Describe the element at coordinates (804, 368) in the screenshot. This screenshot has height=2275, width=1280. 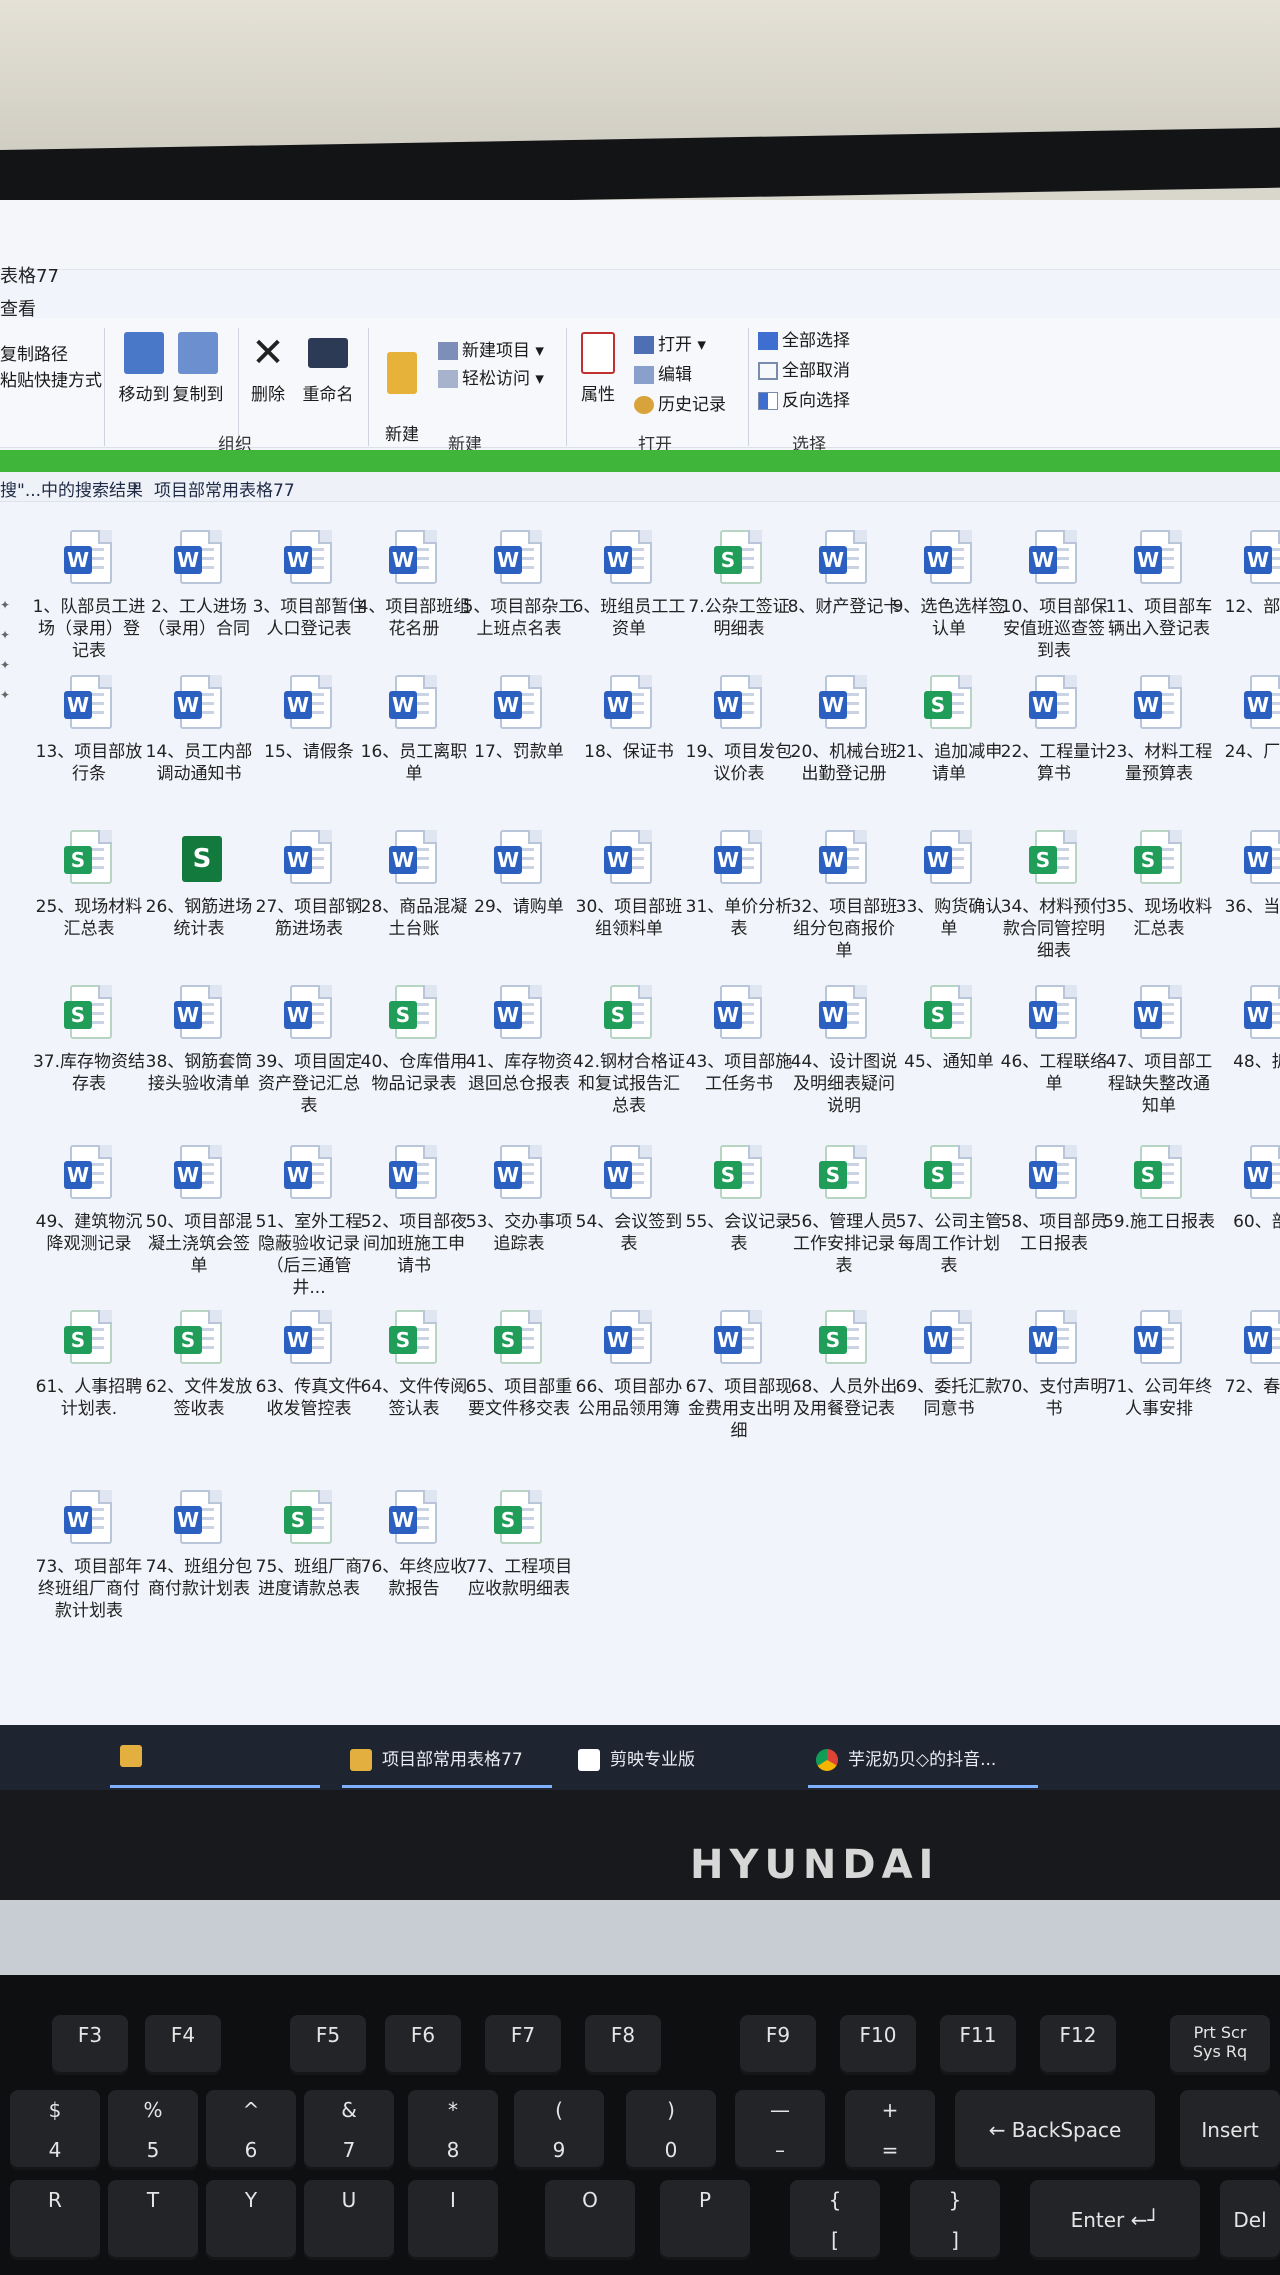
I see `select-none-button: 全部取消` at that location.